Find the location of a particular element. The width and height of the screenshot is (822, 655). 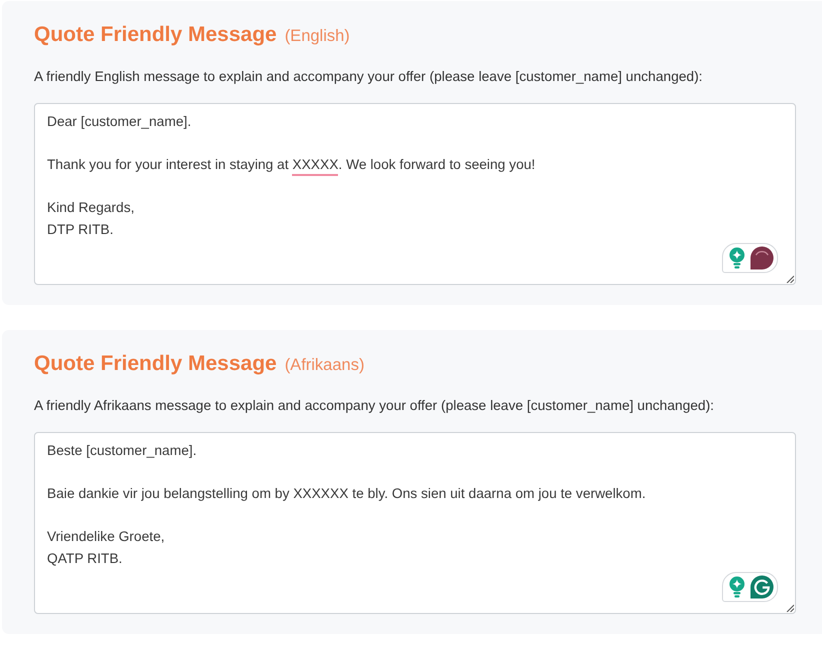

language-label: (Afrikaans) is located at coordinates (324, 365).